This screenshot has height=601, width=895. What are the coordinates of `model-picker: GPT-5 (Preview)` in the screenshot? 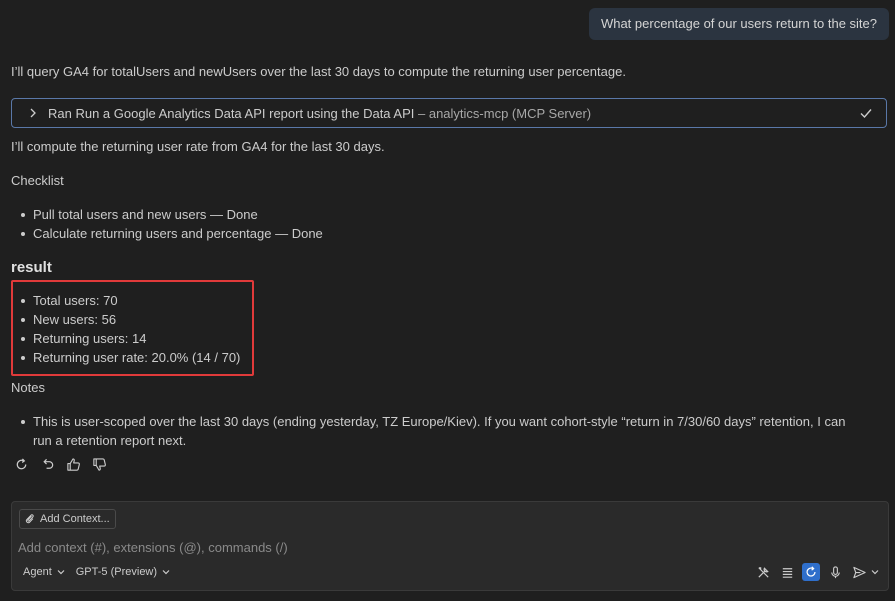 It's located at (123, 572).